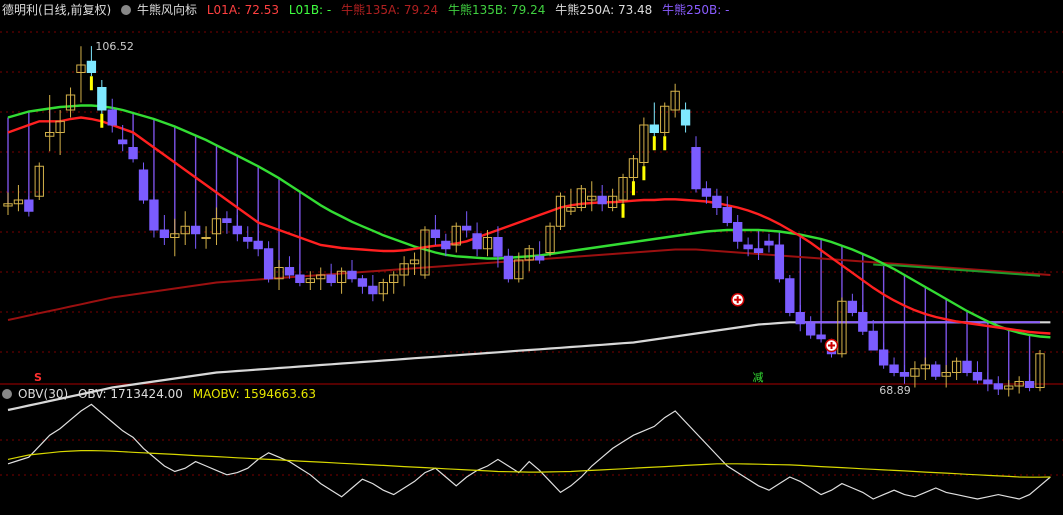  Describe the element at coordinates (56, 10) in the screenshot. I see `stock-title: 德明利(日线,前复权)` at that location.